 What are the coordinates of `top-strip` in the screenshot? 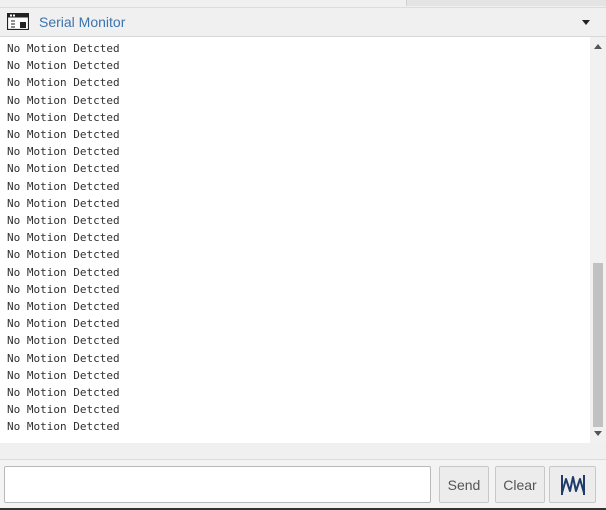 It's located at (303, 3).